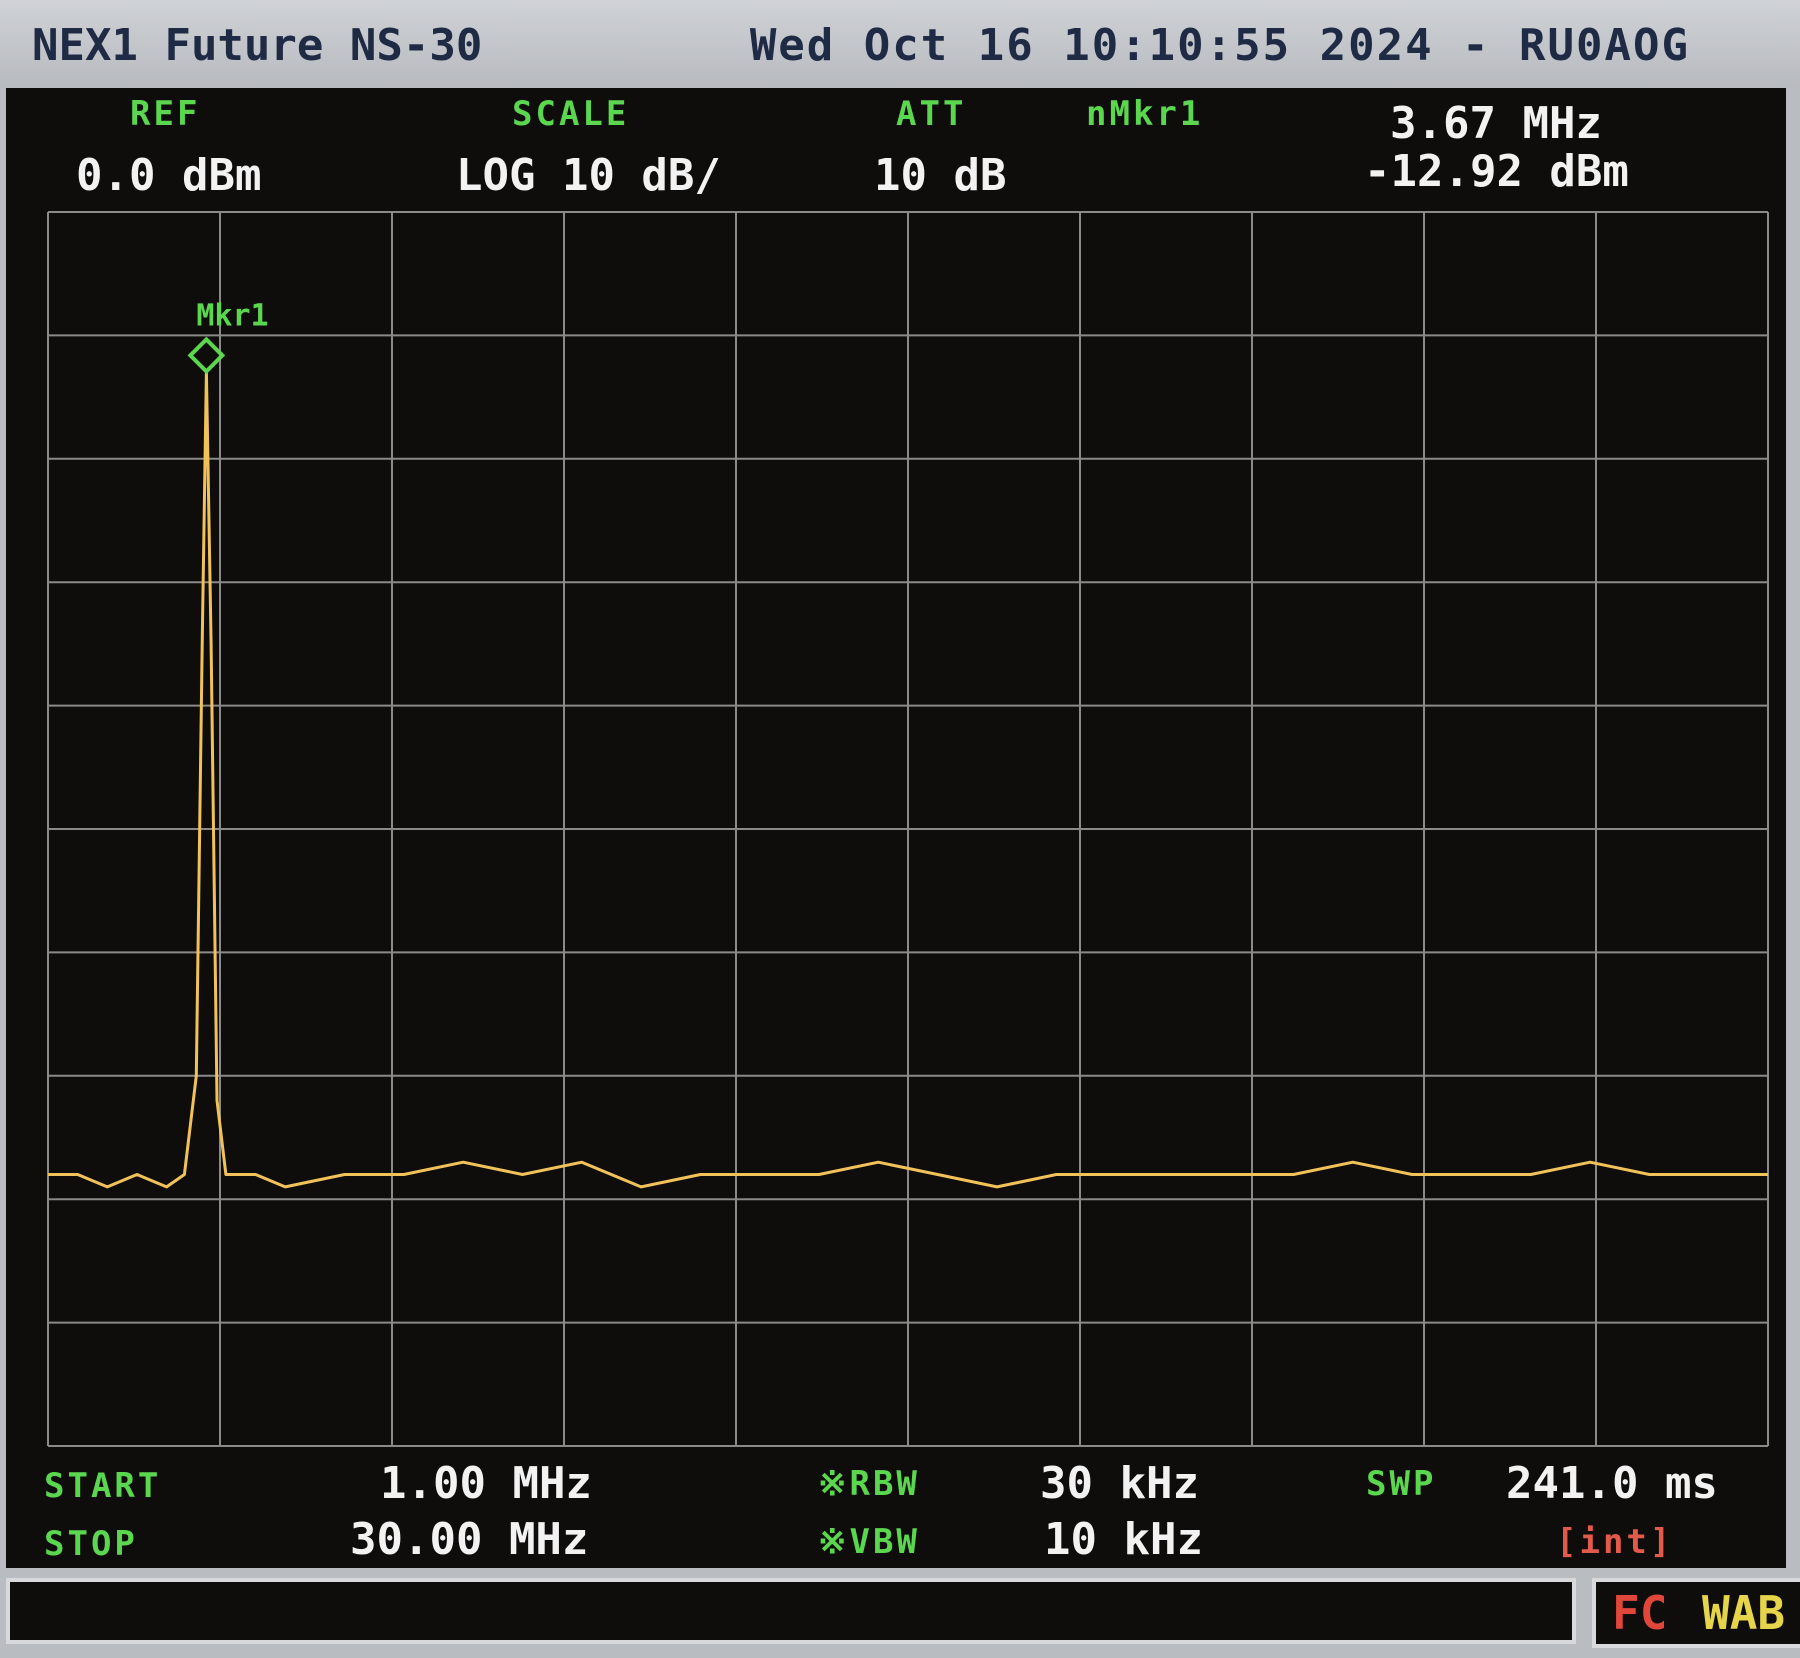  I want to click on datetime-callsign: Wed Oct 16 10:10:55 2024 - RU0AOG, so click(1219, 45).